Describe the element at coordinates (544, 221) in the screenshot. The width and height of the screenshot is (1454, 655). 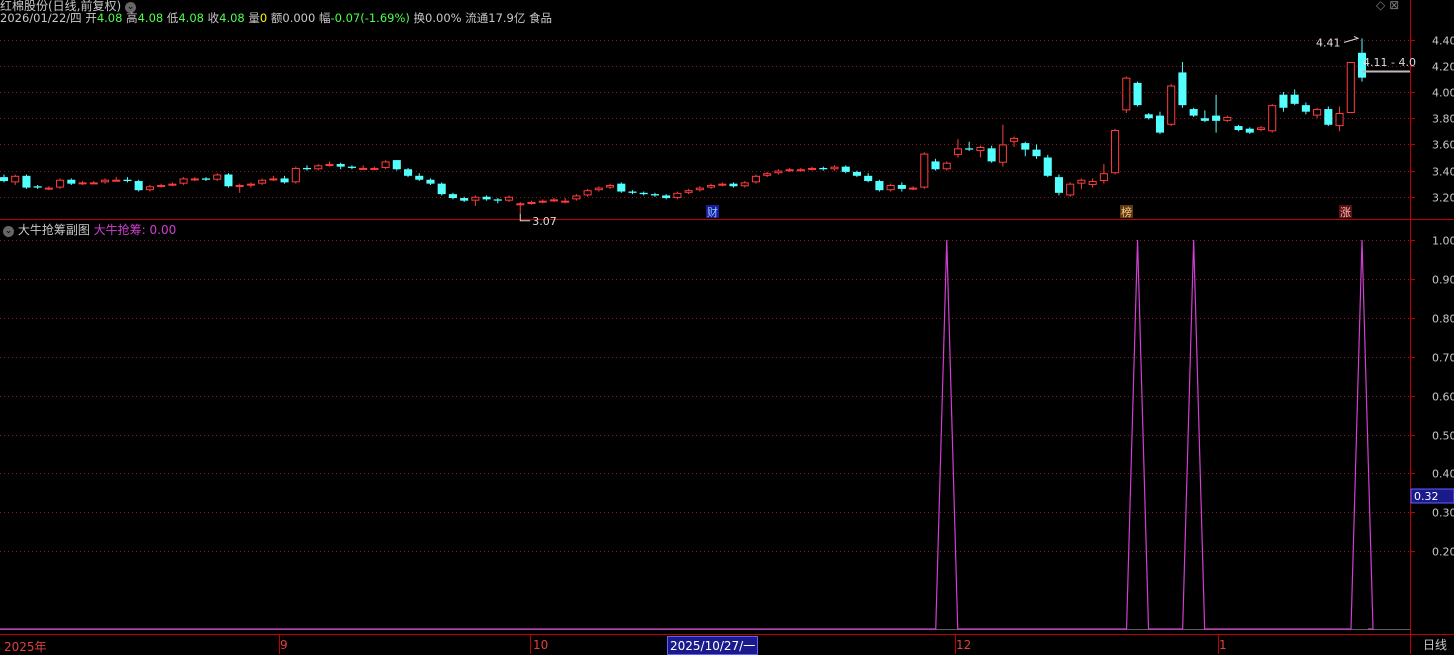
I see `low-marker-label: 3.07` at that location.